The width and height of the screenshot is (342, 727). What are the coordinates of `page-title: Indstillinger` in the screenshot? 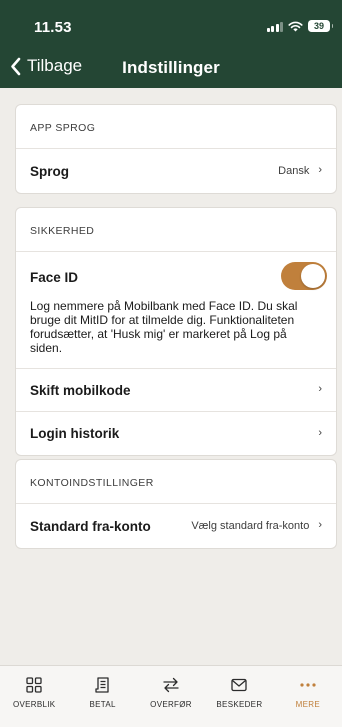 It's located at (171, 67).